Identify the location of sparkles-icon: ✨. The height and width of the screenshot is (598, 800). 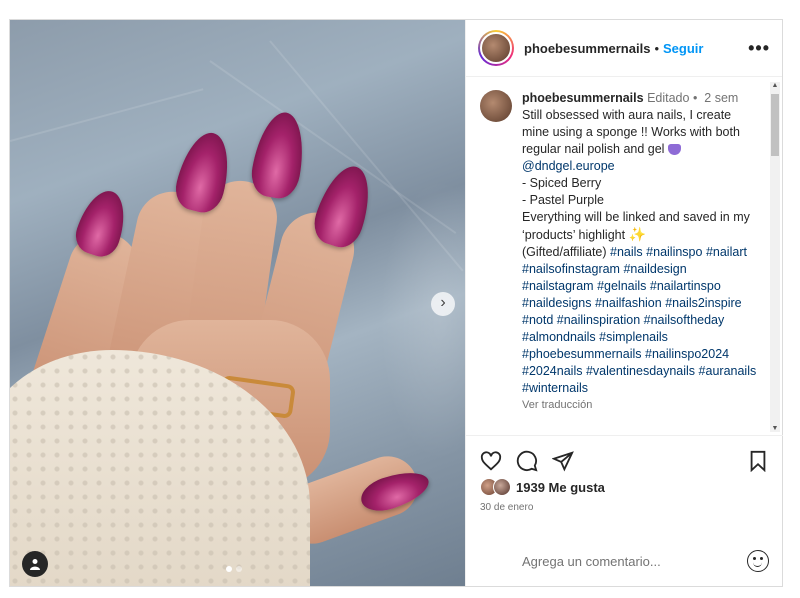
(637, 234).